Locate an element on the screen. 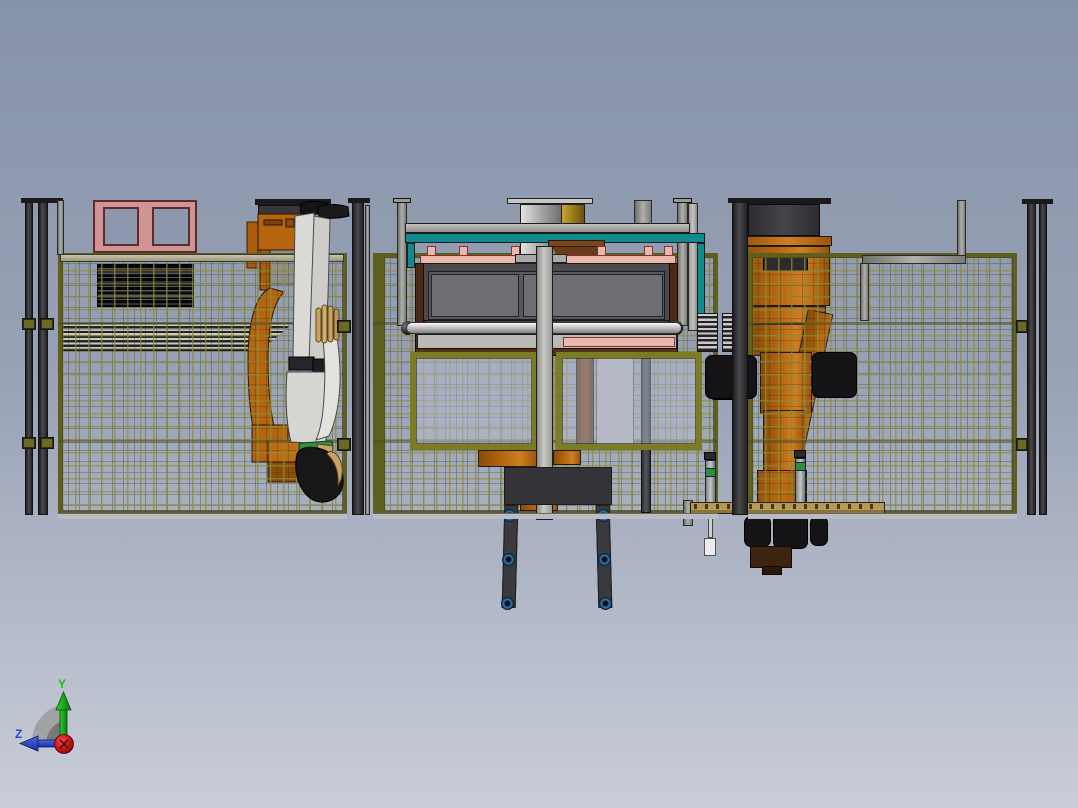 The height and width of the screenshot is (808, 1078). glass-panel-right is located at coordinates (629, 401).